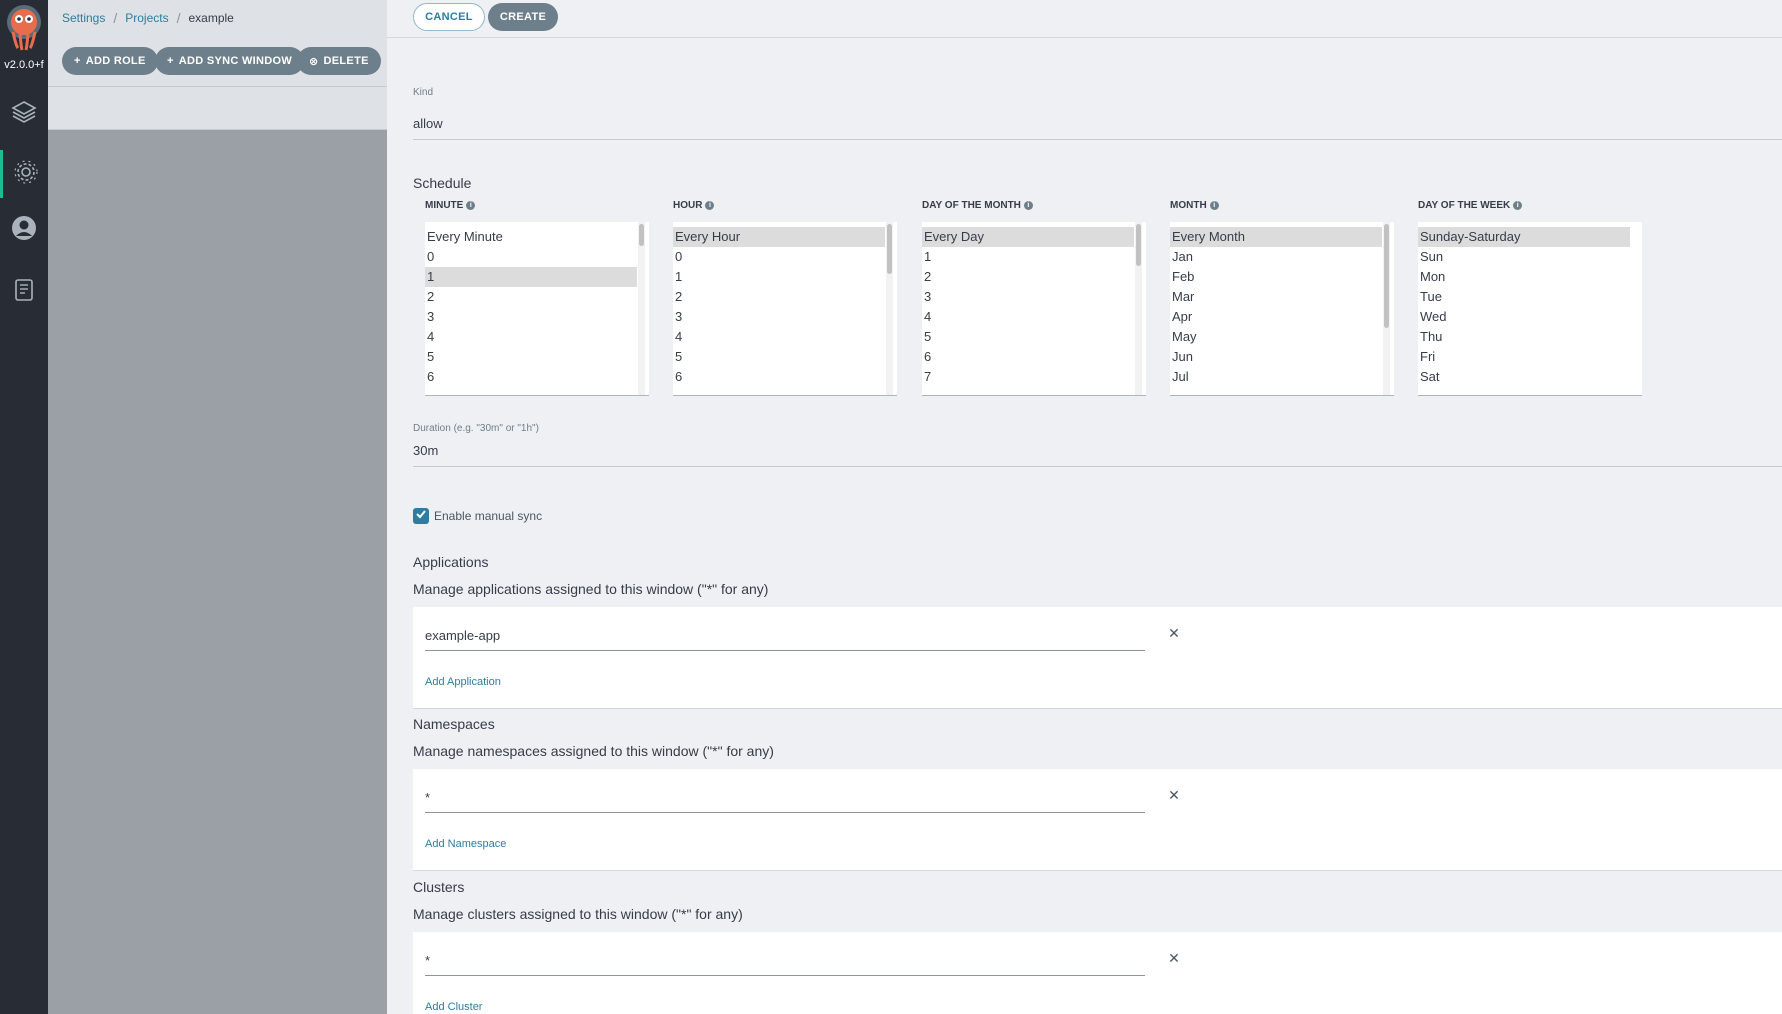 This screenshot has height=1014, width=1782. I want to click on nav-settings, so click(24, 174).